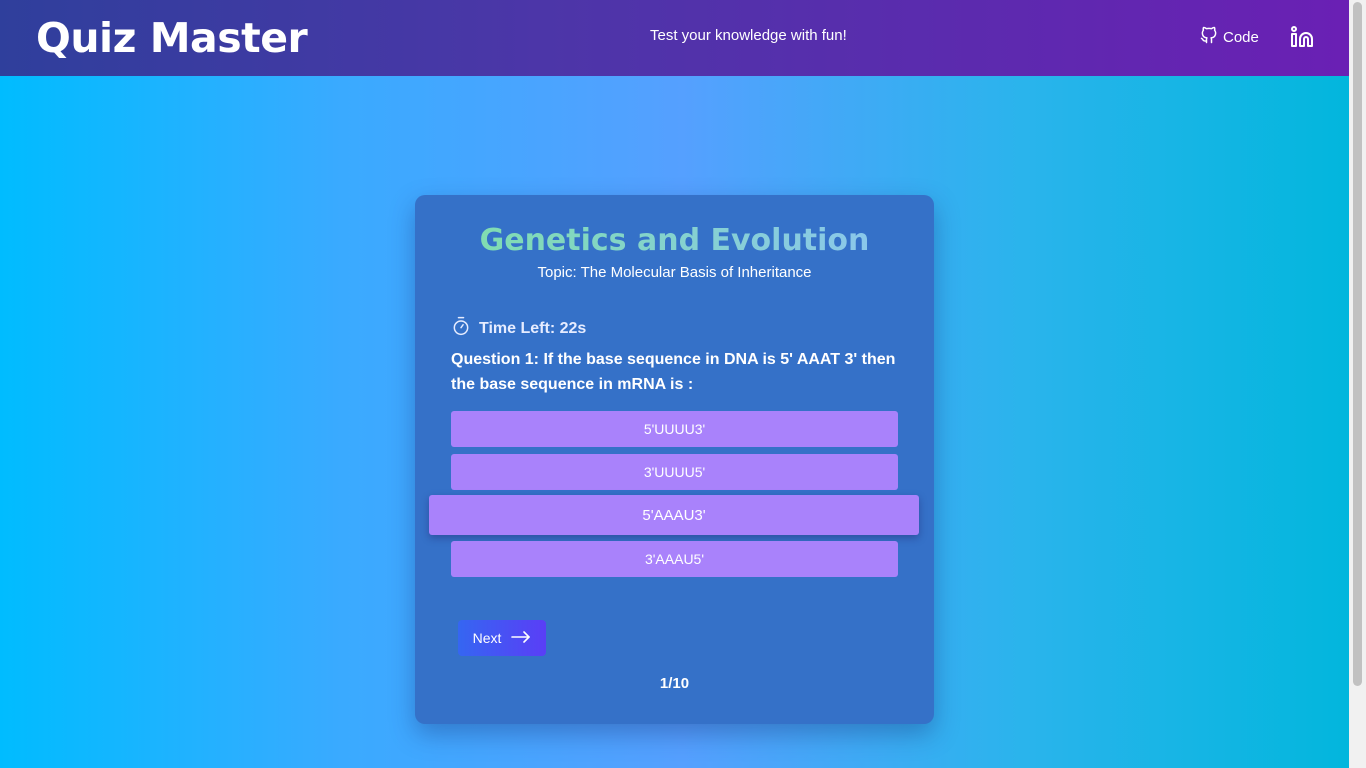  I want to click on brand-title: Quiz Master, so click(172, 38).